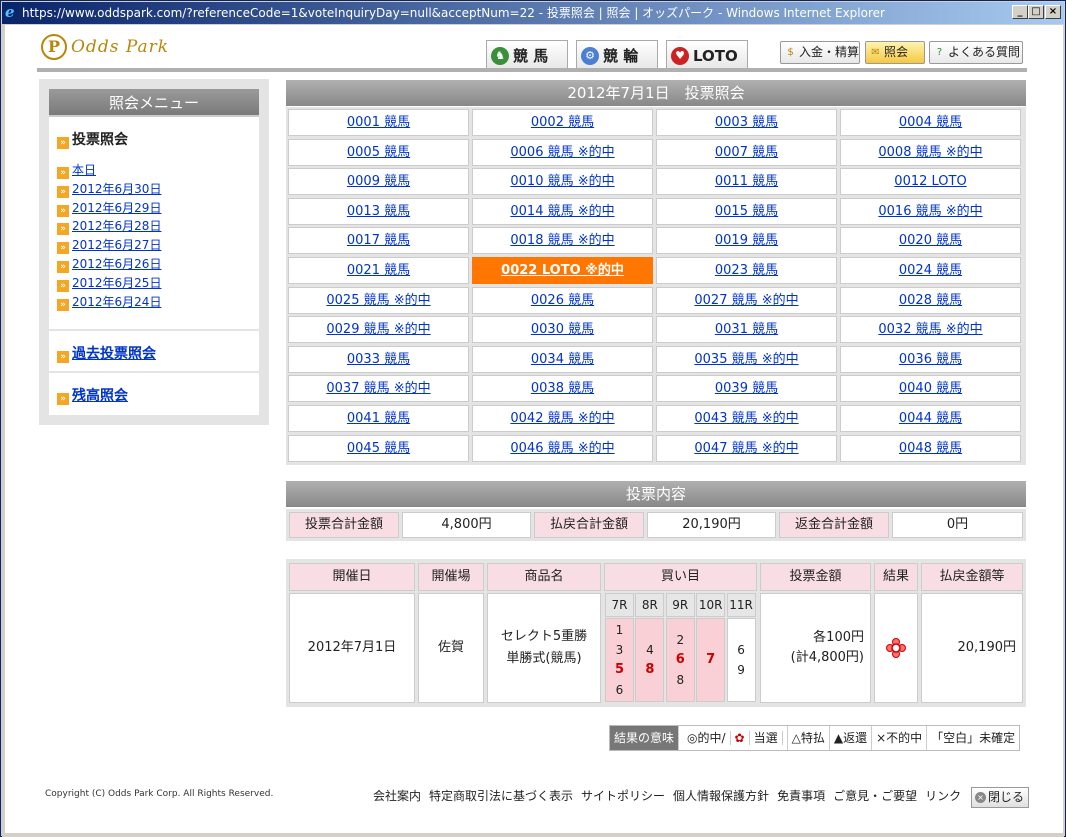 The image size is (1066, 837). Describe the element at coordinates (875, 796) in the screenshot. I see `footer-link: ご意見・ご要望` at that location.